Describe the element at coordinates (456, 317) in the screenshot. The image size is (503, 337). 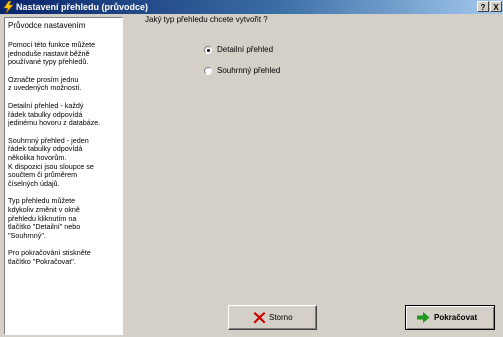
I see `continue-label: Pokračovat` at that location.